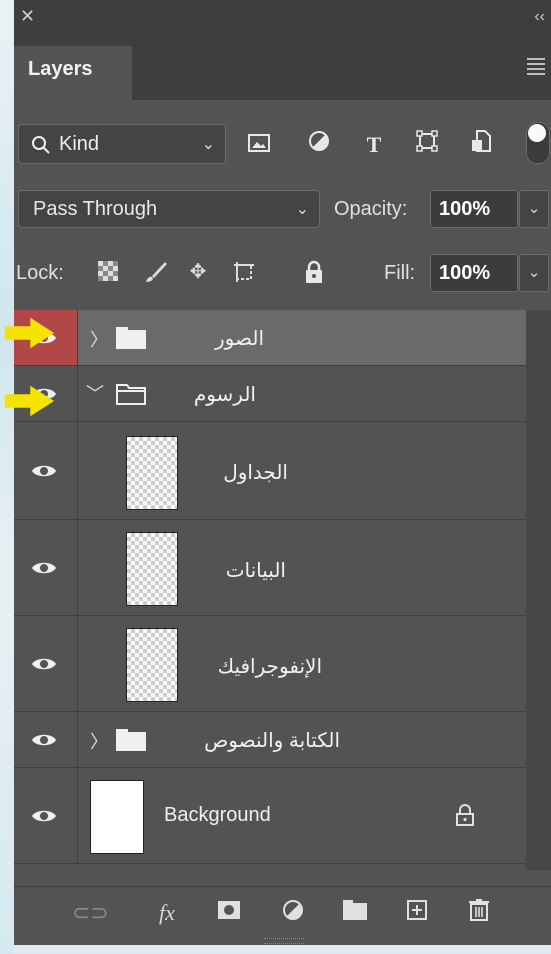 This screenshot has height=954, width=551. Describe the element at coordinates (374, 145) in the screenshot. I see `type-filter-icon: T` at that location.